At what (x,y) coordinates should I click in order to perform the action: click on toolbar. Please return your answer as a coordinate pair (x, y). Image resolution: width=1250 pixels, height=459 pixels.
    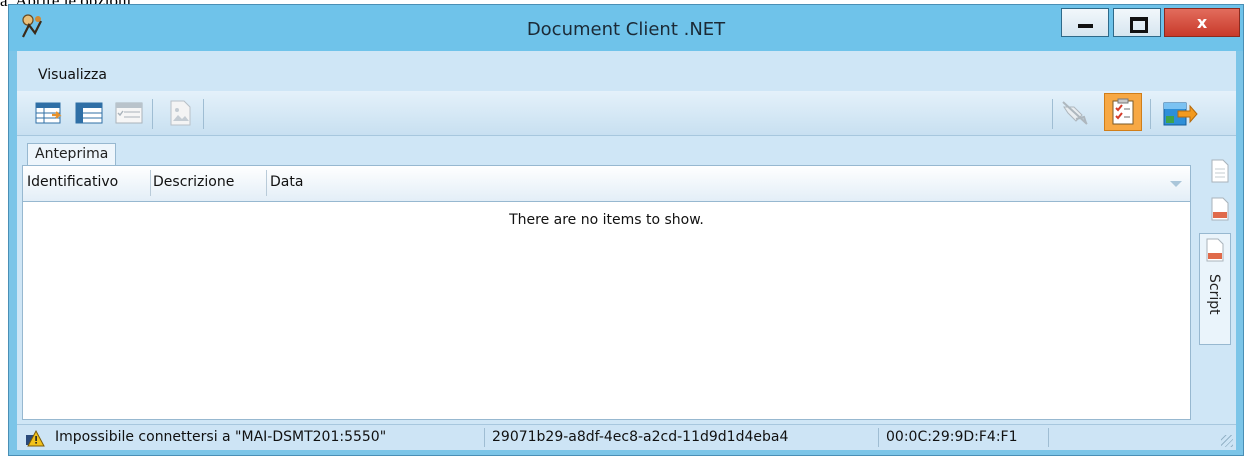
    Looking at the image, I should click on (626, 113).